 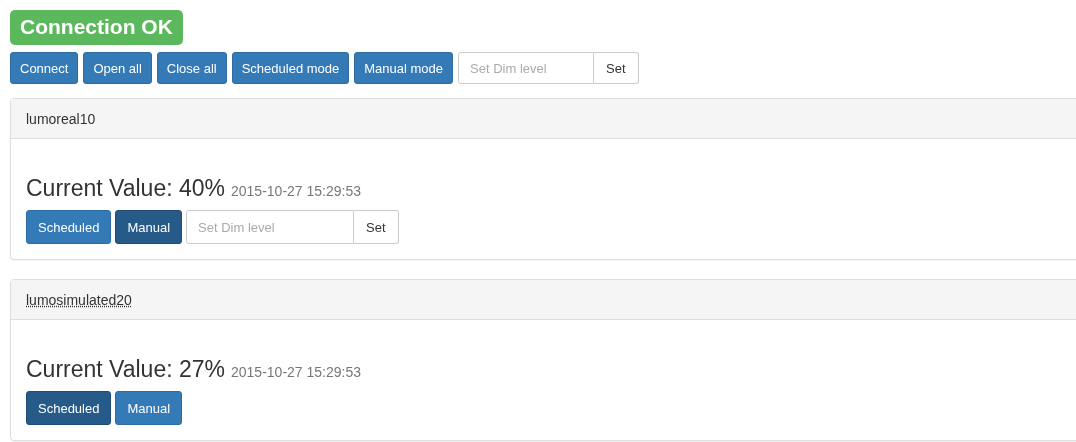 What do you see at coordinates (404, 68) in the screenshot?
I see `toolbar-button: Manual mode` at bounding box center [404, 68].